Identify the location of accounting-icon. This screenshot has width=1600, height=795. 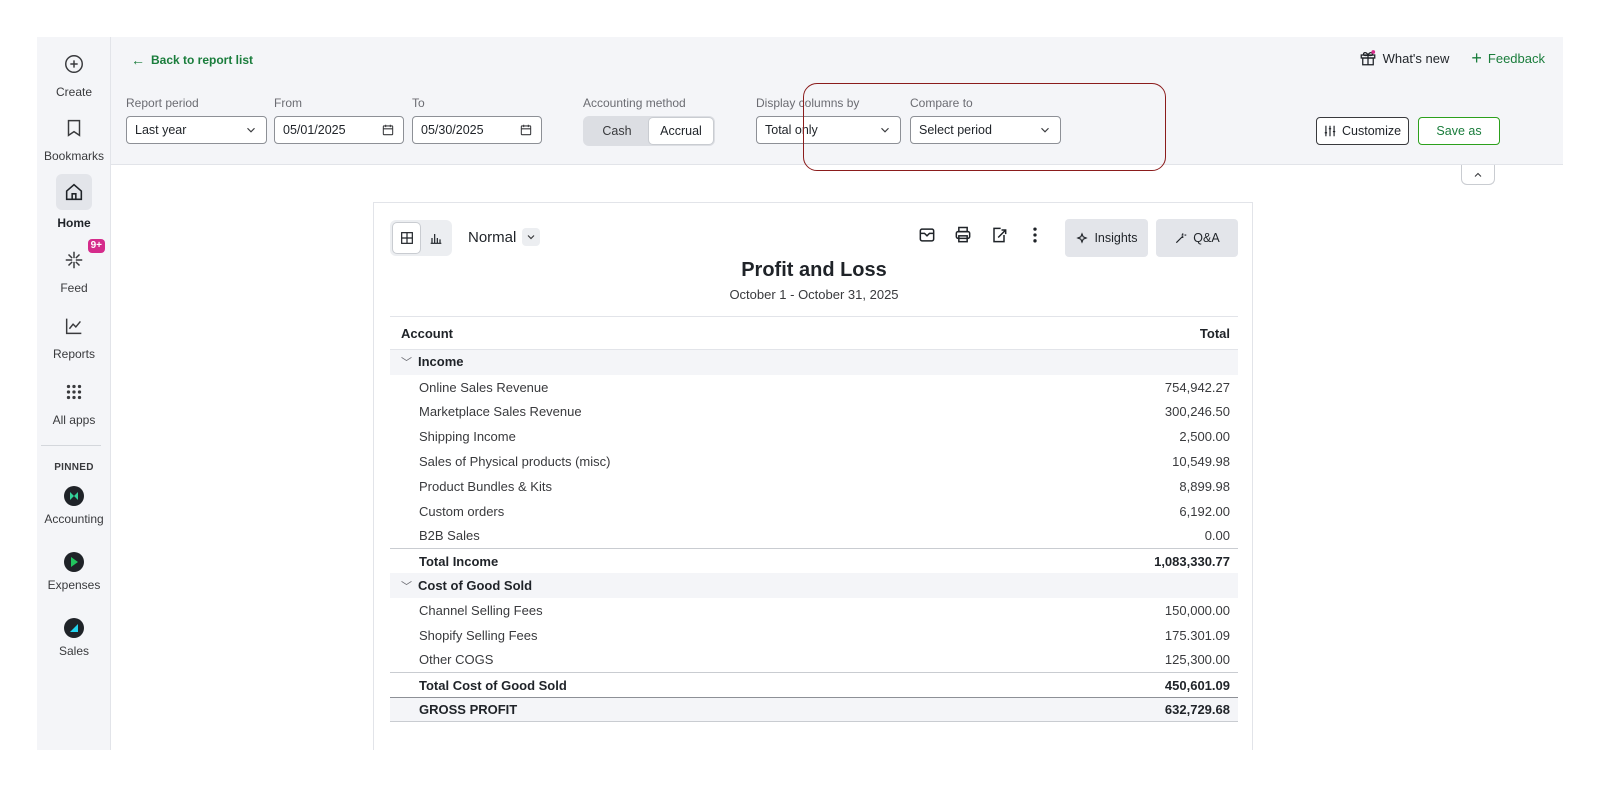
(74, 496).